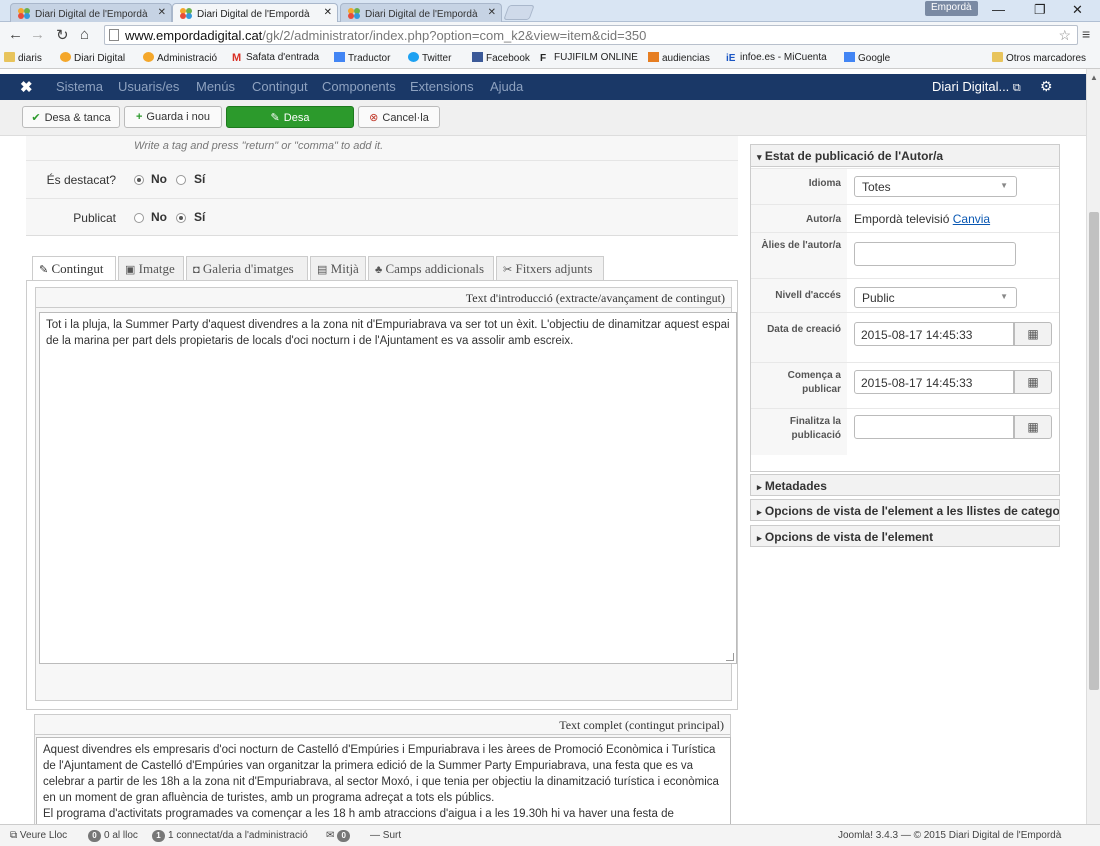 The image size is (1100, 846). Describe the element at coordinates (151, 268) in the screenshot. I see `tab-imatge: ▣ Imatge` at that location.